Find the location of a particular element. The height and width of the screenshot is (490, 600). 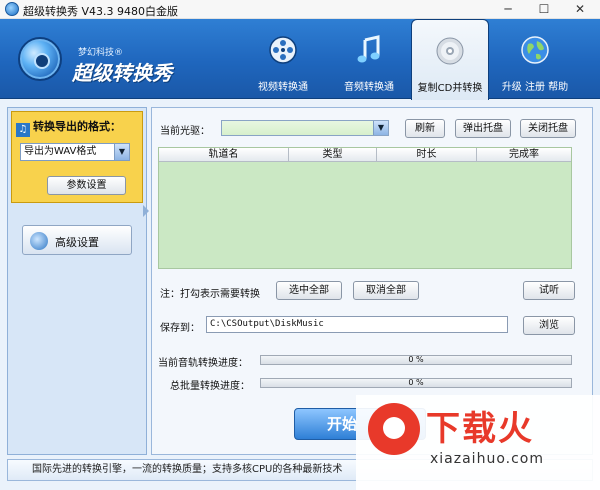

nav-upgrade-help: 升级 注册 帮助 is located at coordinates (535, 59).